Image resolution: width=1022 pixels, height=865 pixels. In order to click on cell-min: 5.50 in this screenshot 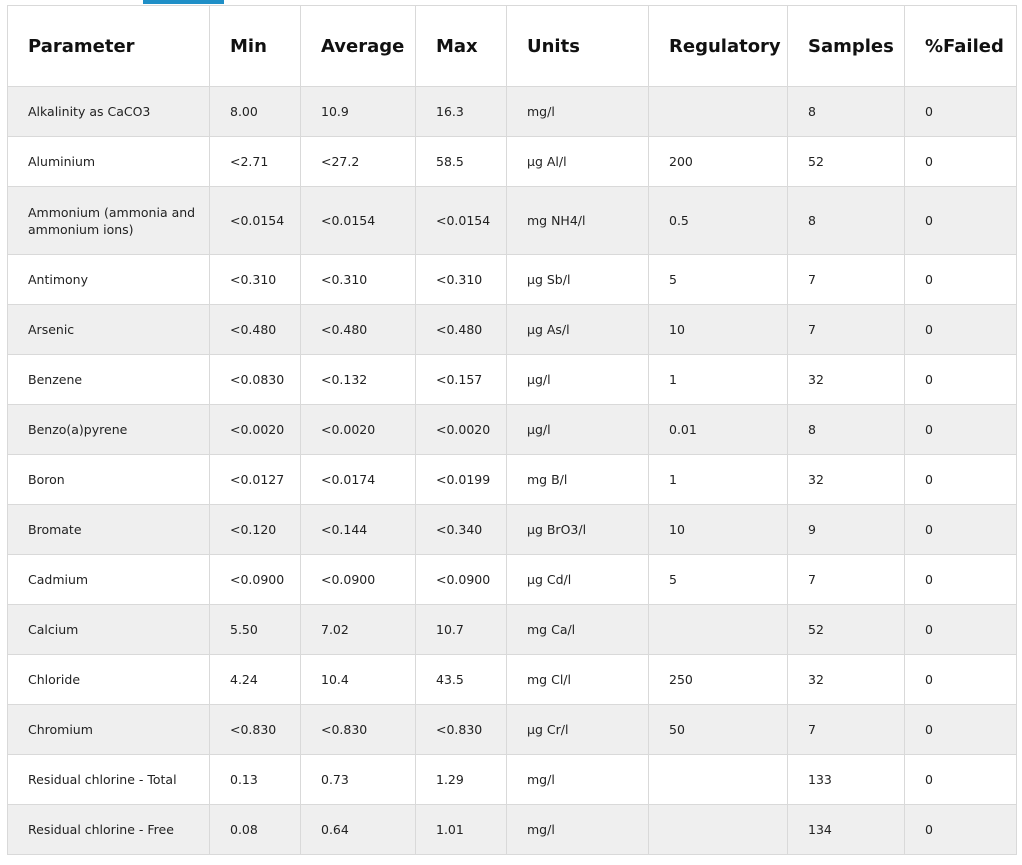, I will do `click(255, 629)`.